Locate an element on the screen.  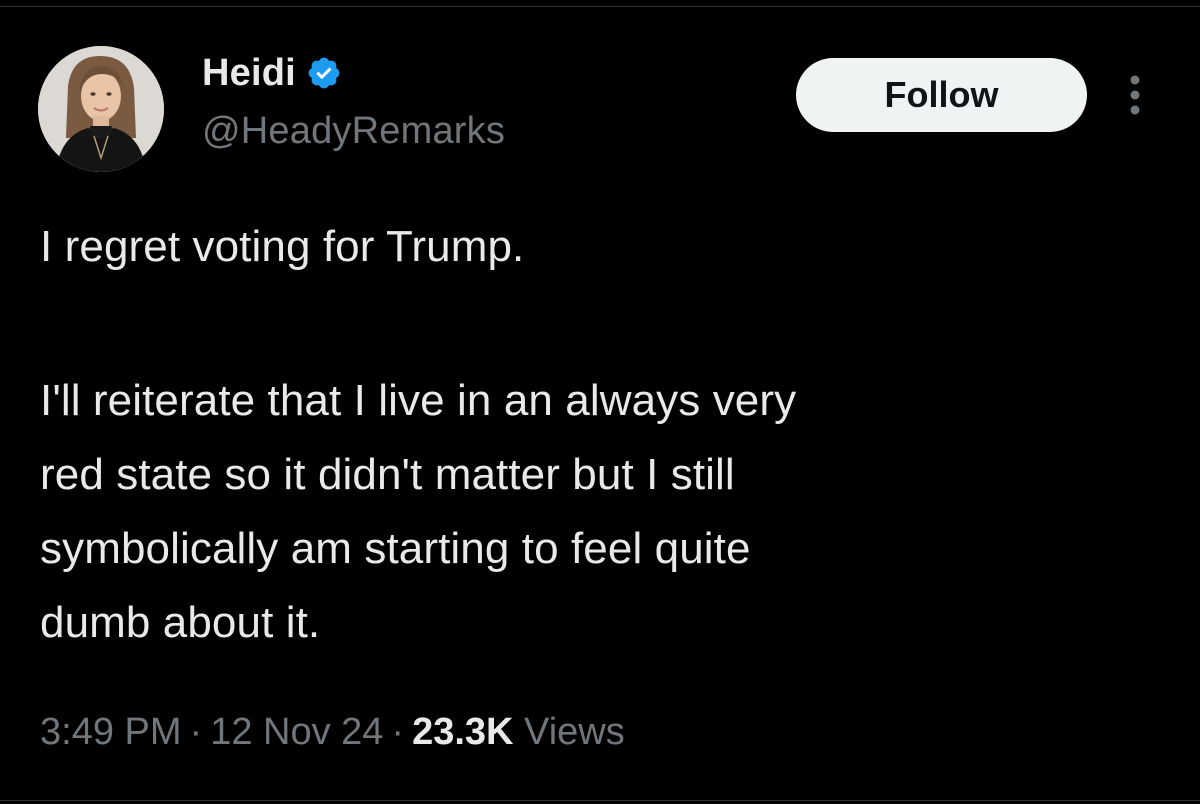
avatar is located at coordinates (101, 109).